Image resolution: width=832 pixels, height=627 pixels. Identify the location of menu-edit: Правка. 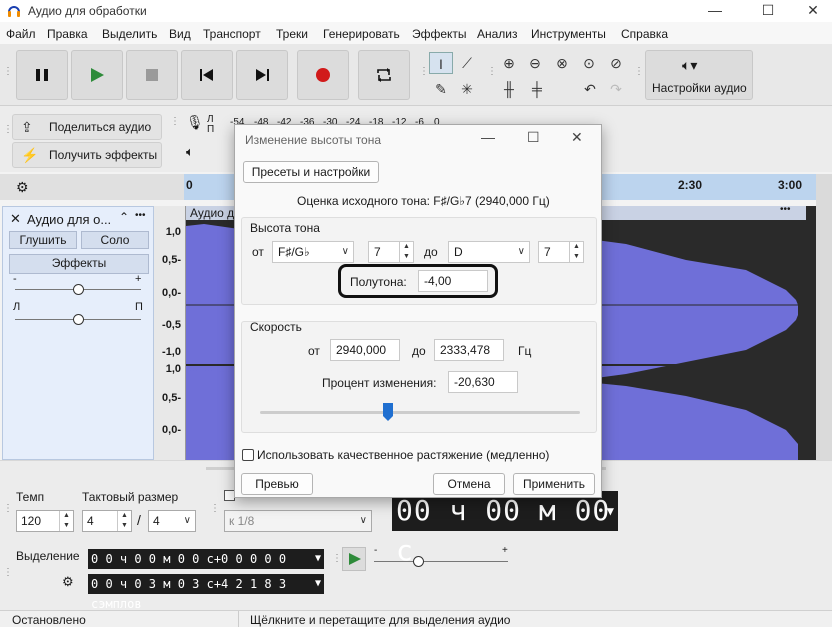
(67, 34).